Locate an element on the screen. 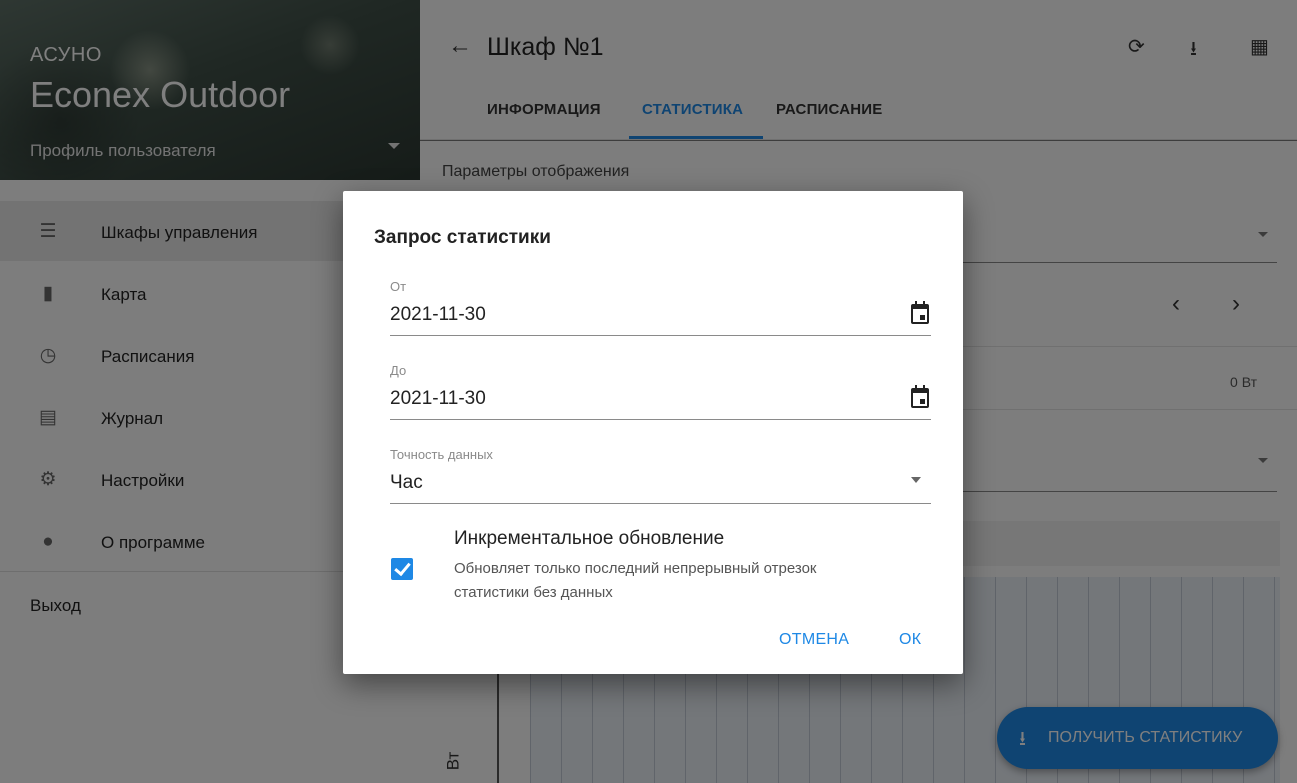  to-date-label: До is located at coordinates (398, 370).